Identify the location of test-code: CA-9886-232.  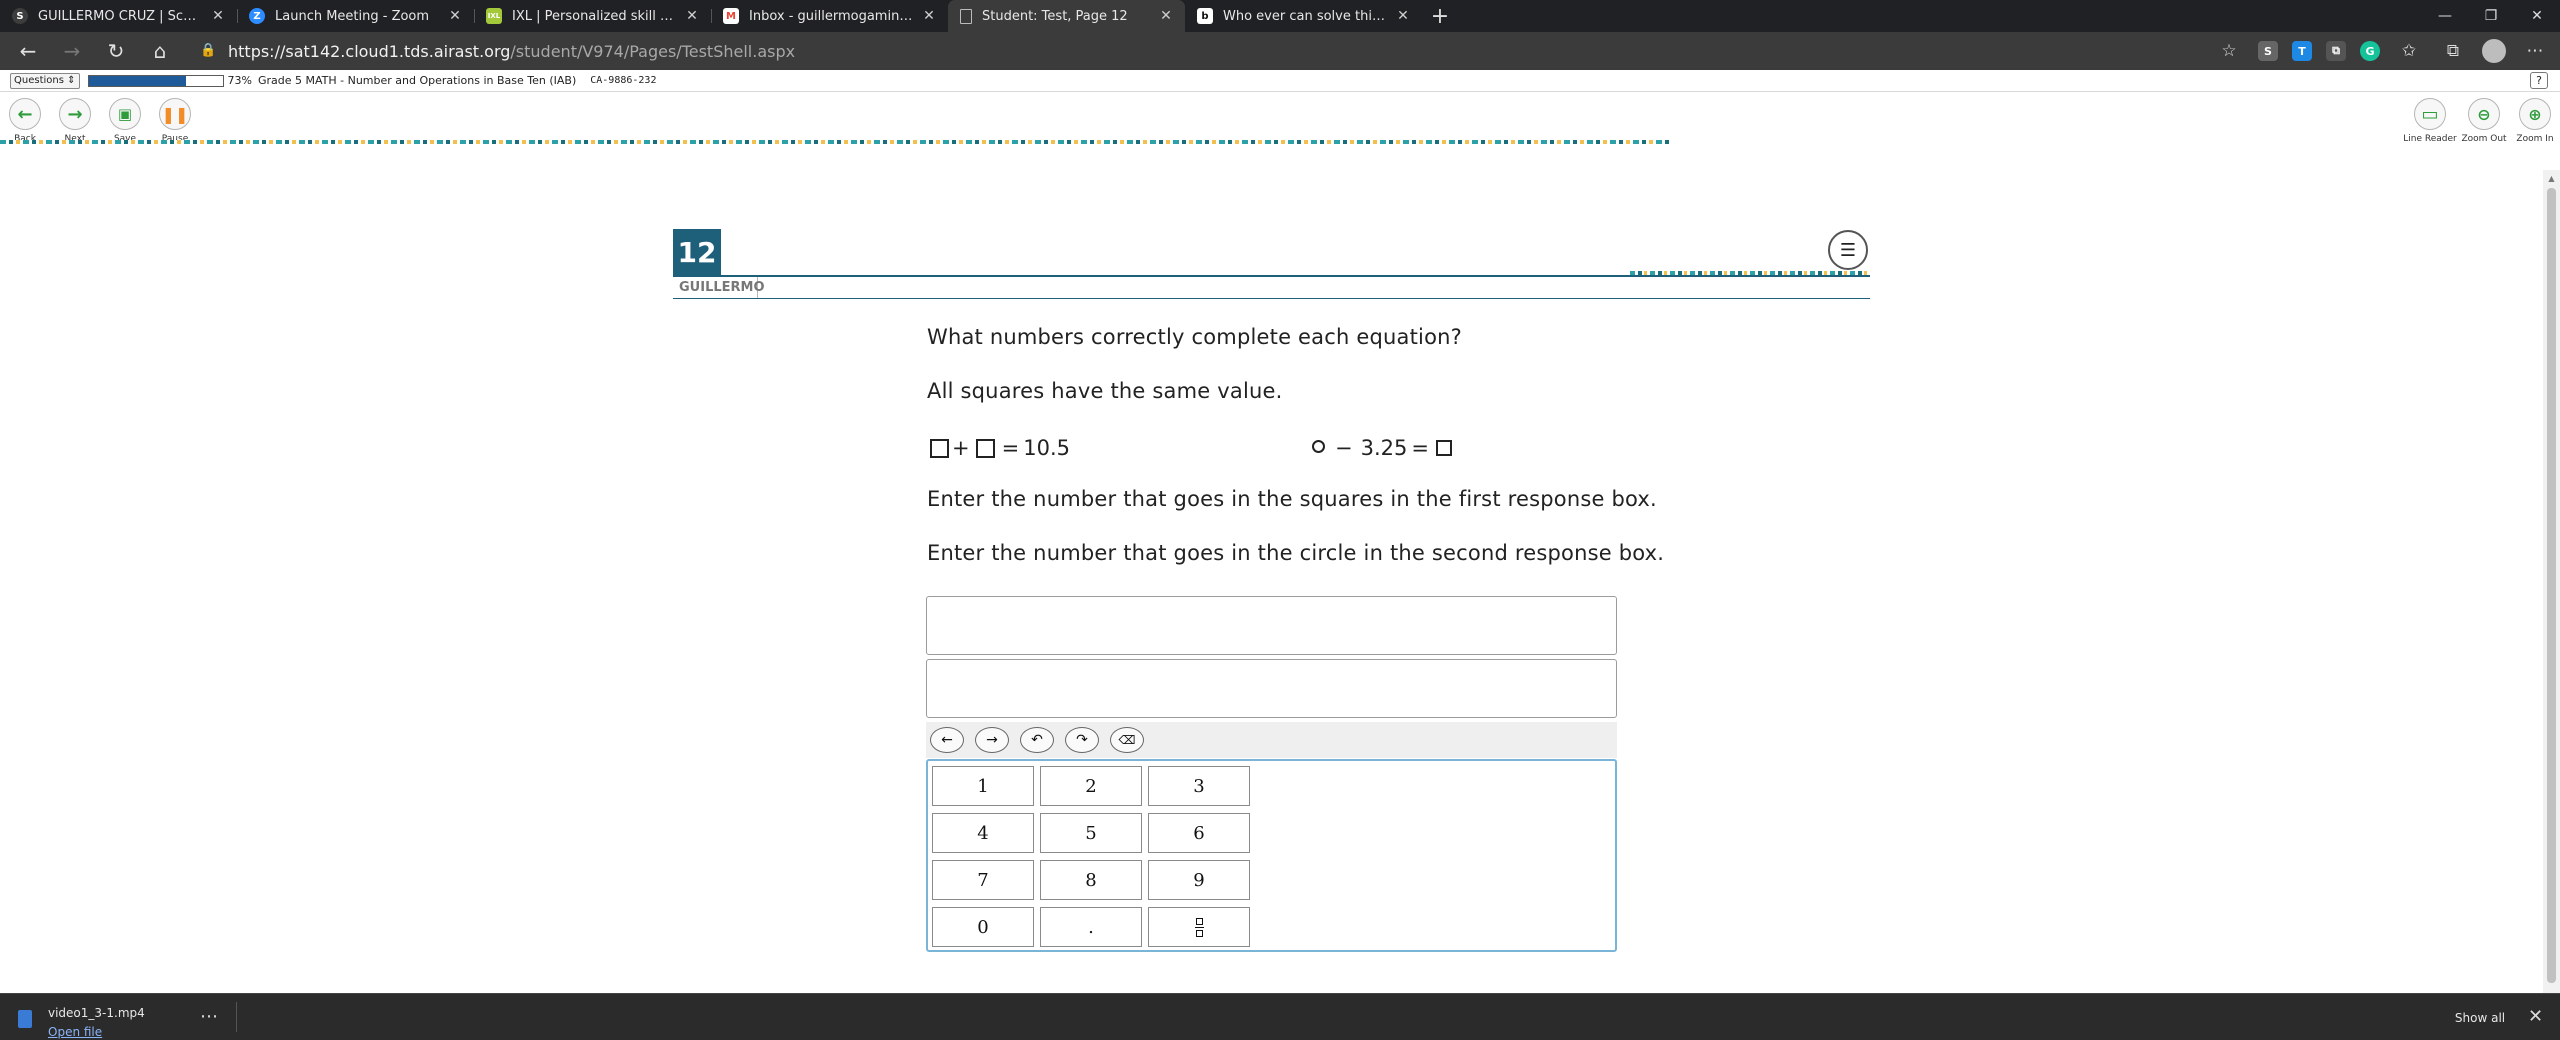
(623, 80).